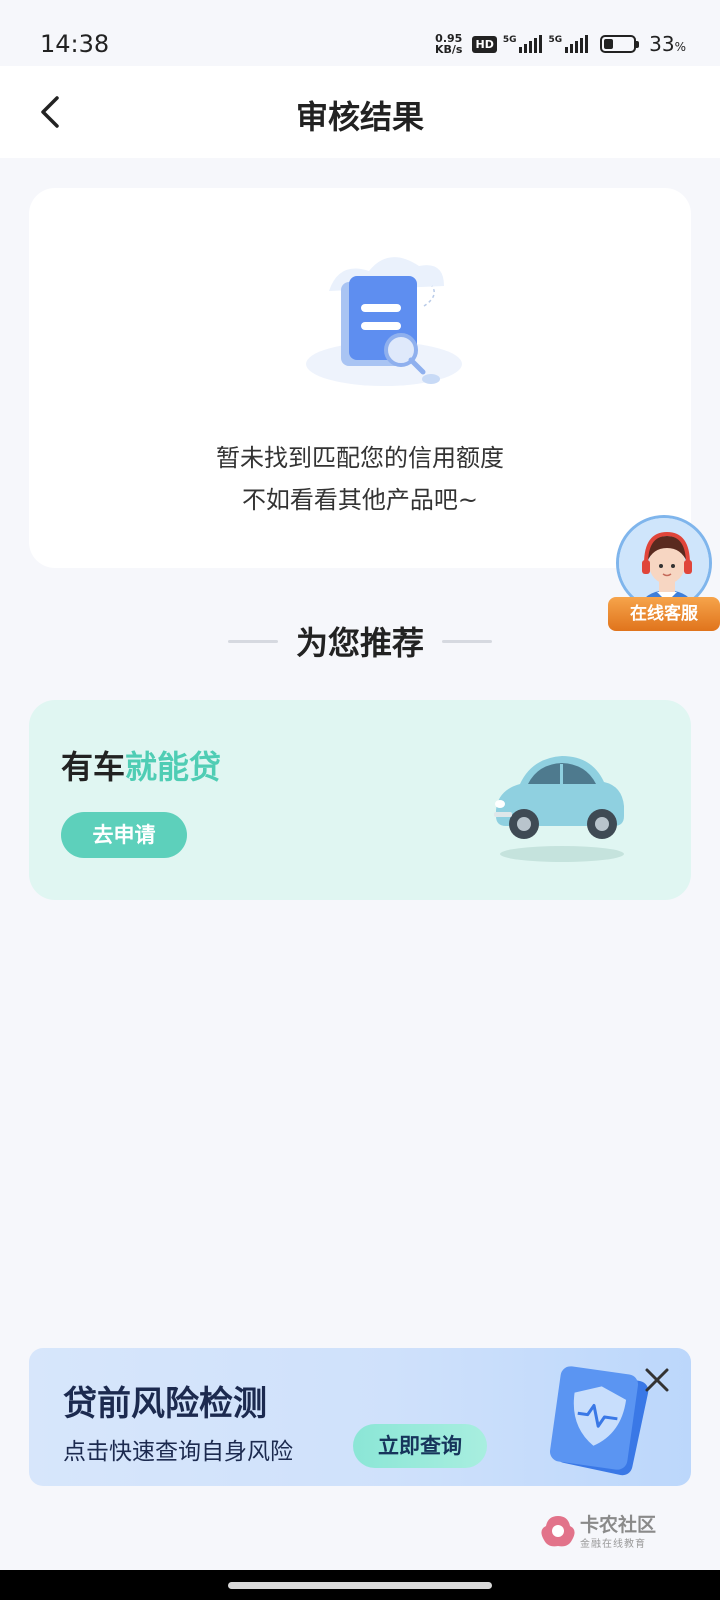  What do you see at coordinates (613, 1544) in the screenshot?
I see `watermark-subtitle: 金融在线教育` at bounding box center [613, 1544].